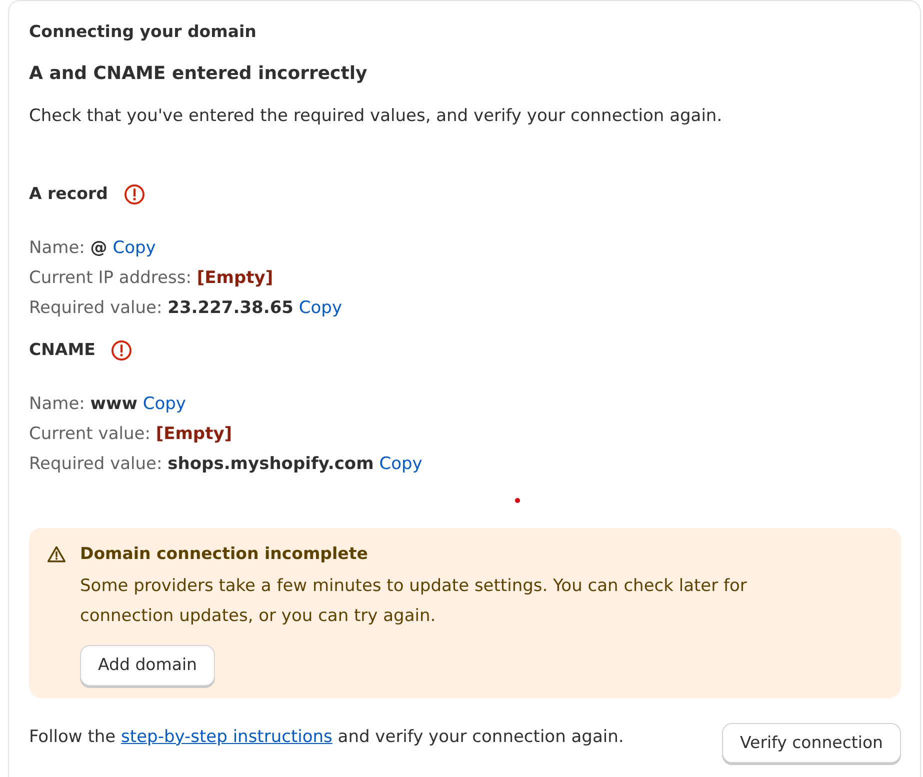 This screenshot has height=777, width=923. I want to click on warning-icon, so click(56, 554).